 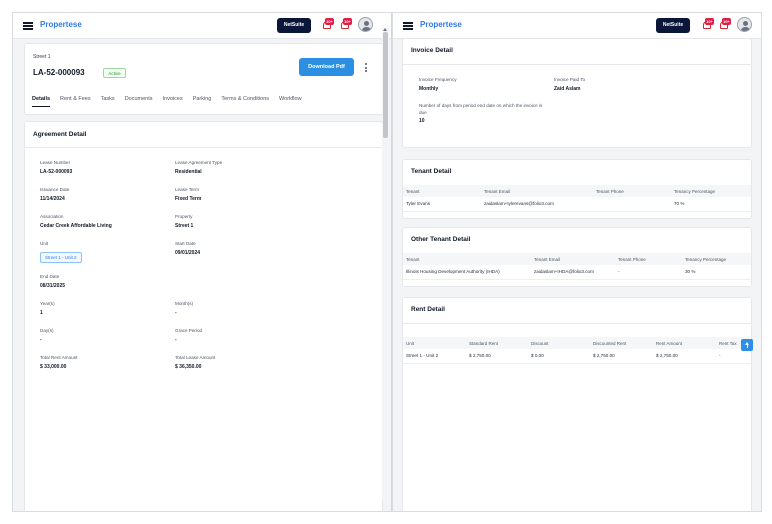 What do you see at coordinates (235, 221) in the screenshot?
I see `field-property: Property Street 1` at bounding box center [235, 221].